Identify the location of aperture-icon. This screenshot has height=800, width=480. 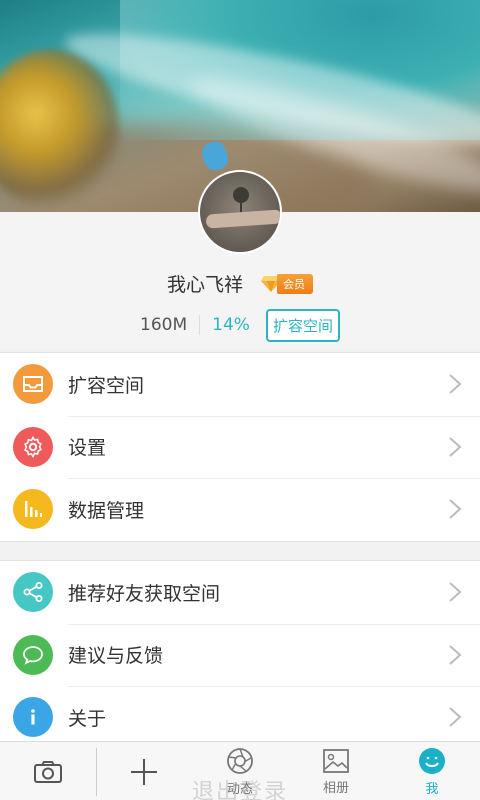
(240, 760).